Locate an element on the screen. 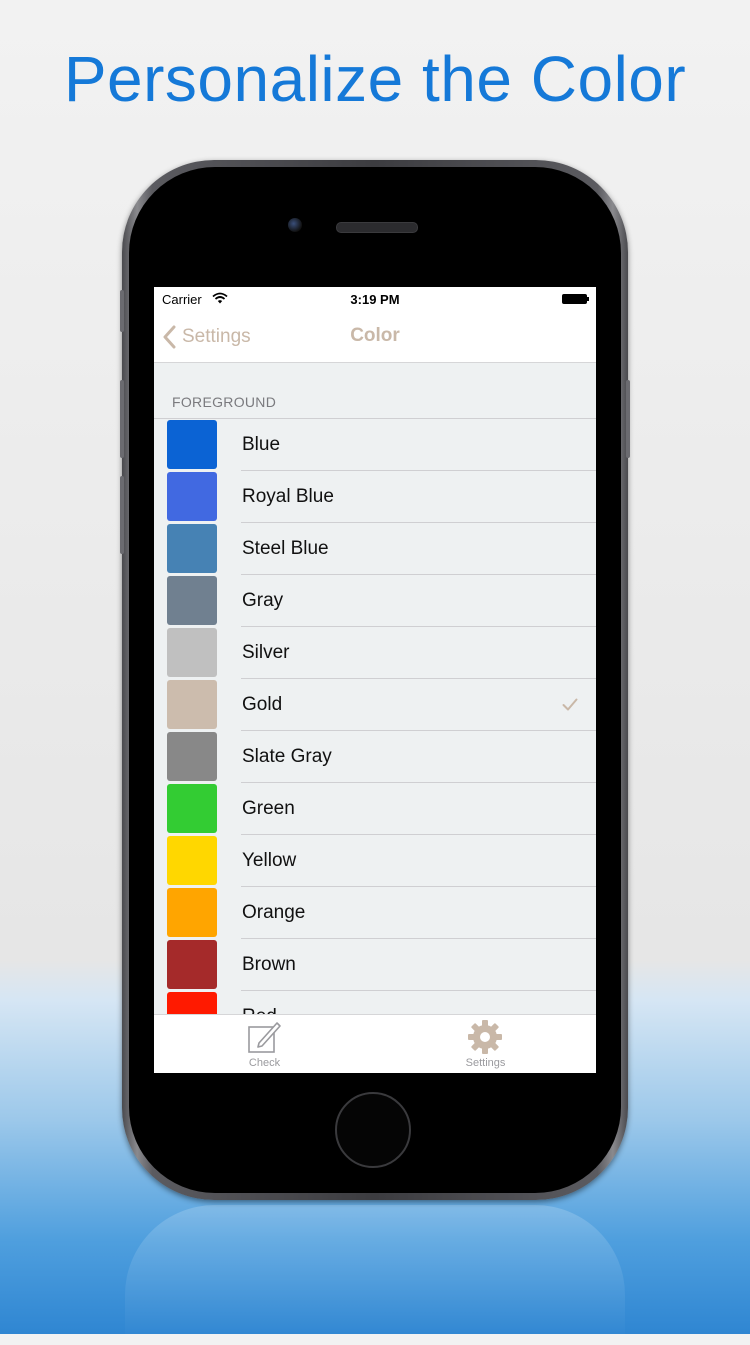  status-time: 3:19 PM is located at coordinates (375, 299).